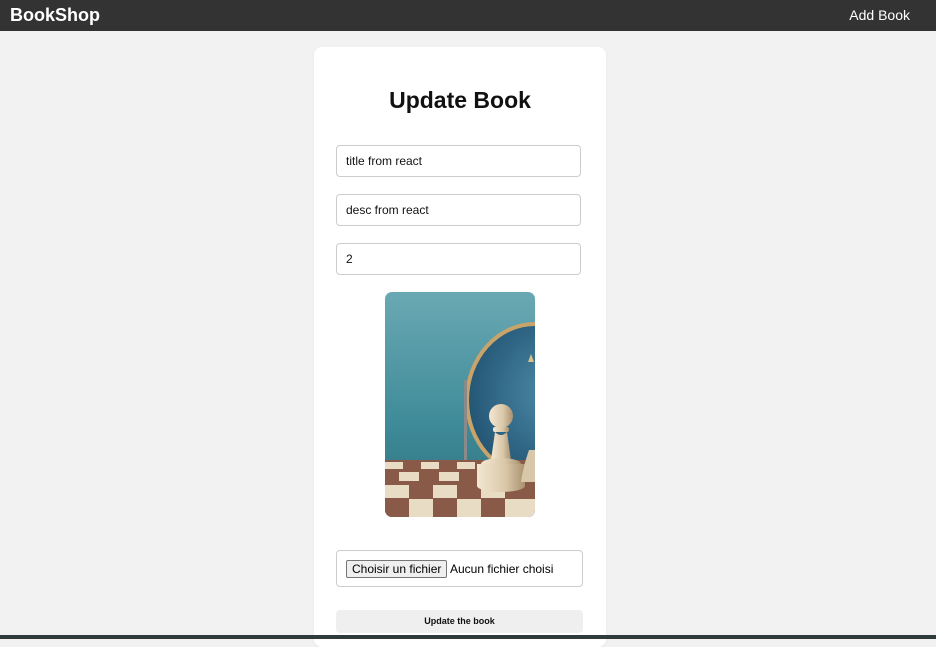 The height and width of the screenshot is (647, 936). What do you see at coordinates (458, 210) in the screenshot?
I see `description-input` at bounding box center [458, 210].